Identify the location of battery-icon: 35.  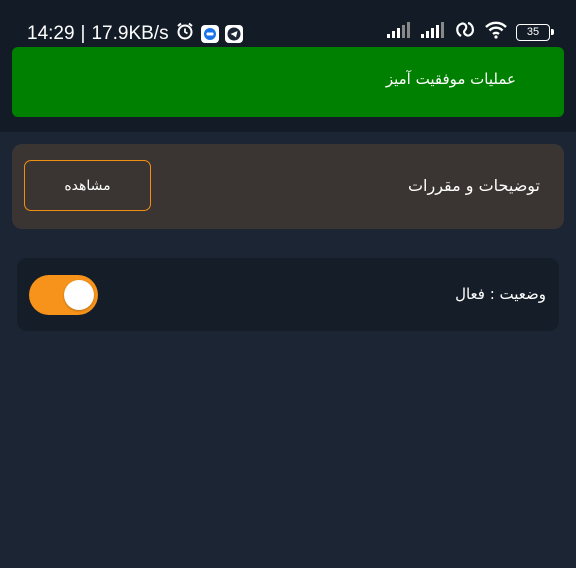
(535, 32).